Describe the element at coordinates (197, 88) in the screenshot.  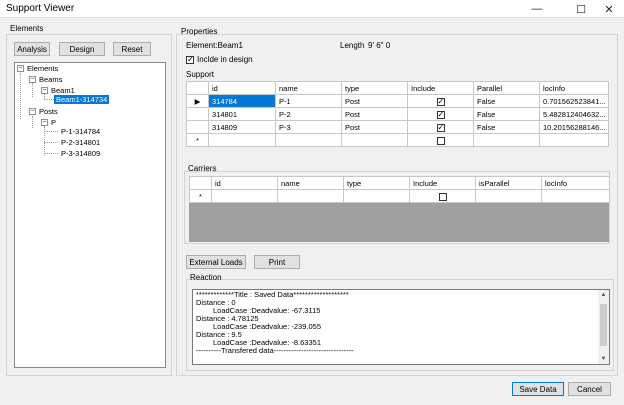
I see `row-header-corner` at that location.